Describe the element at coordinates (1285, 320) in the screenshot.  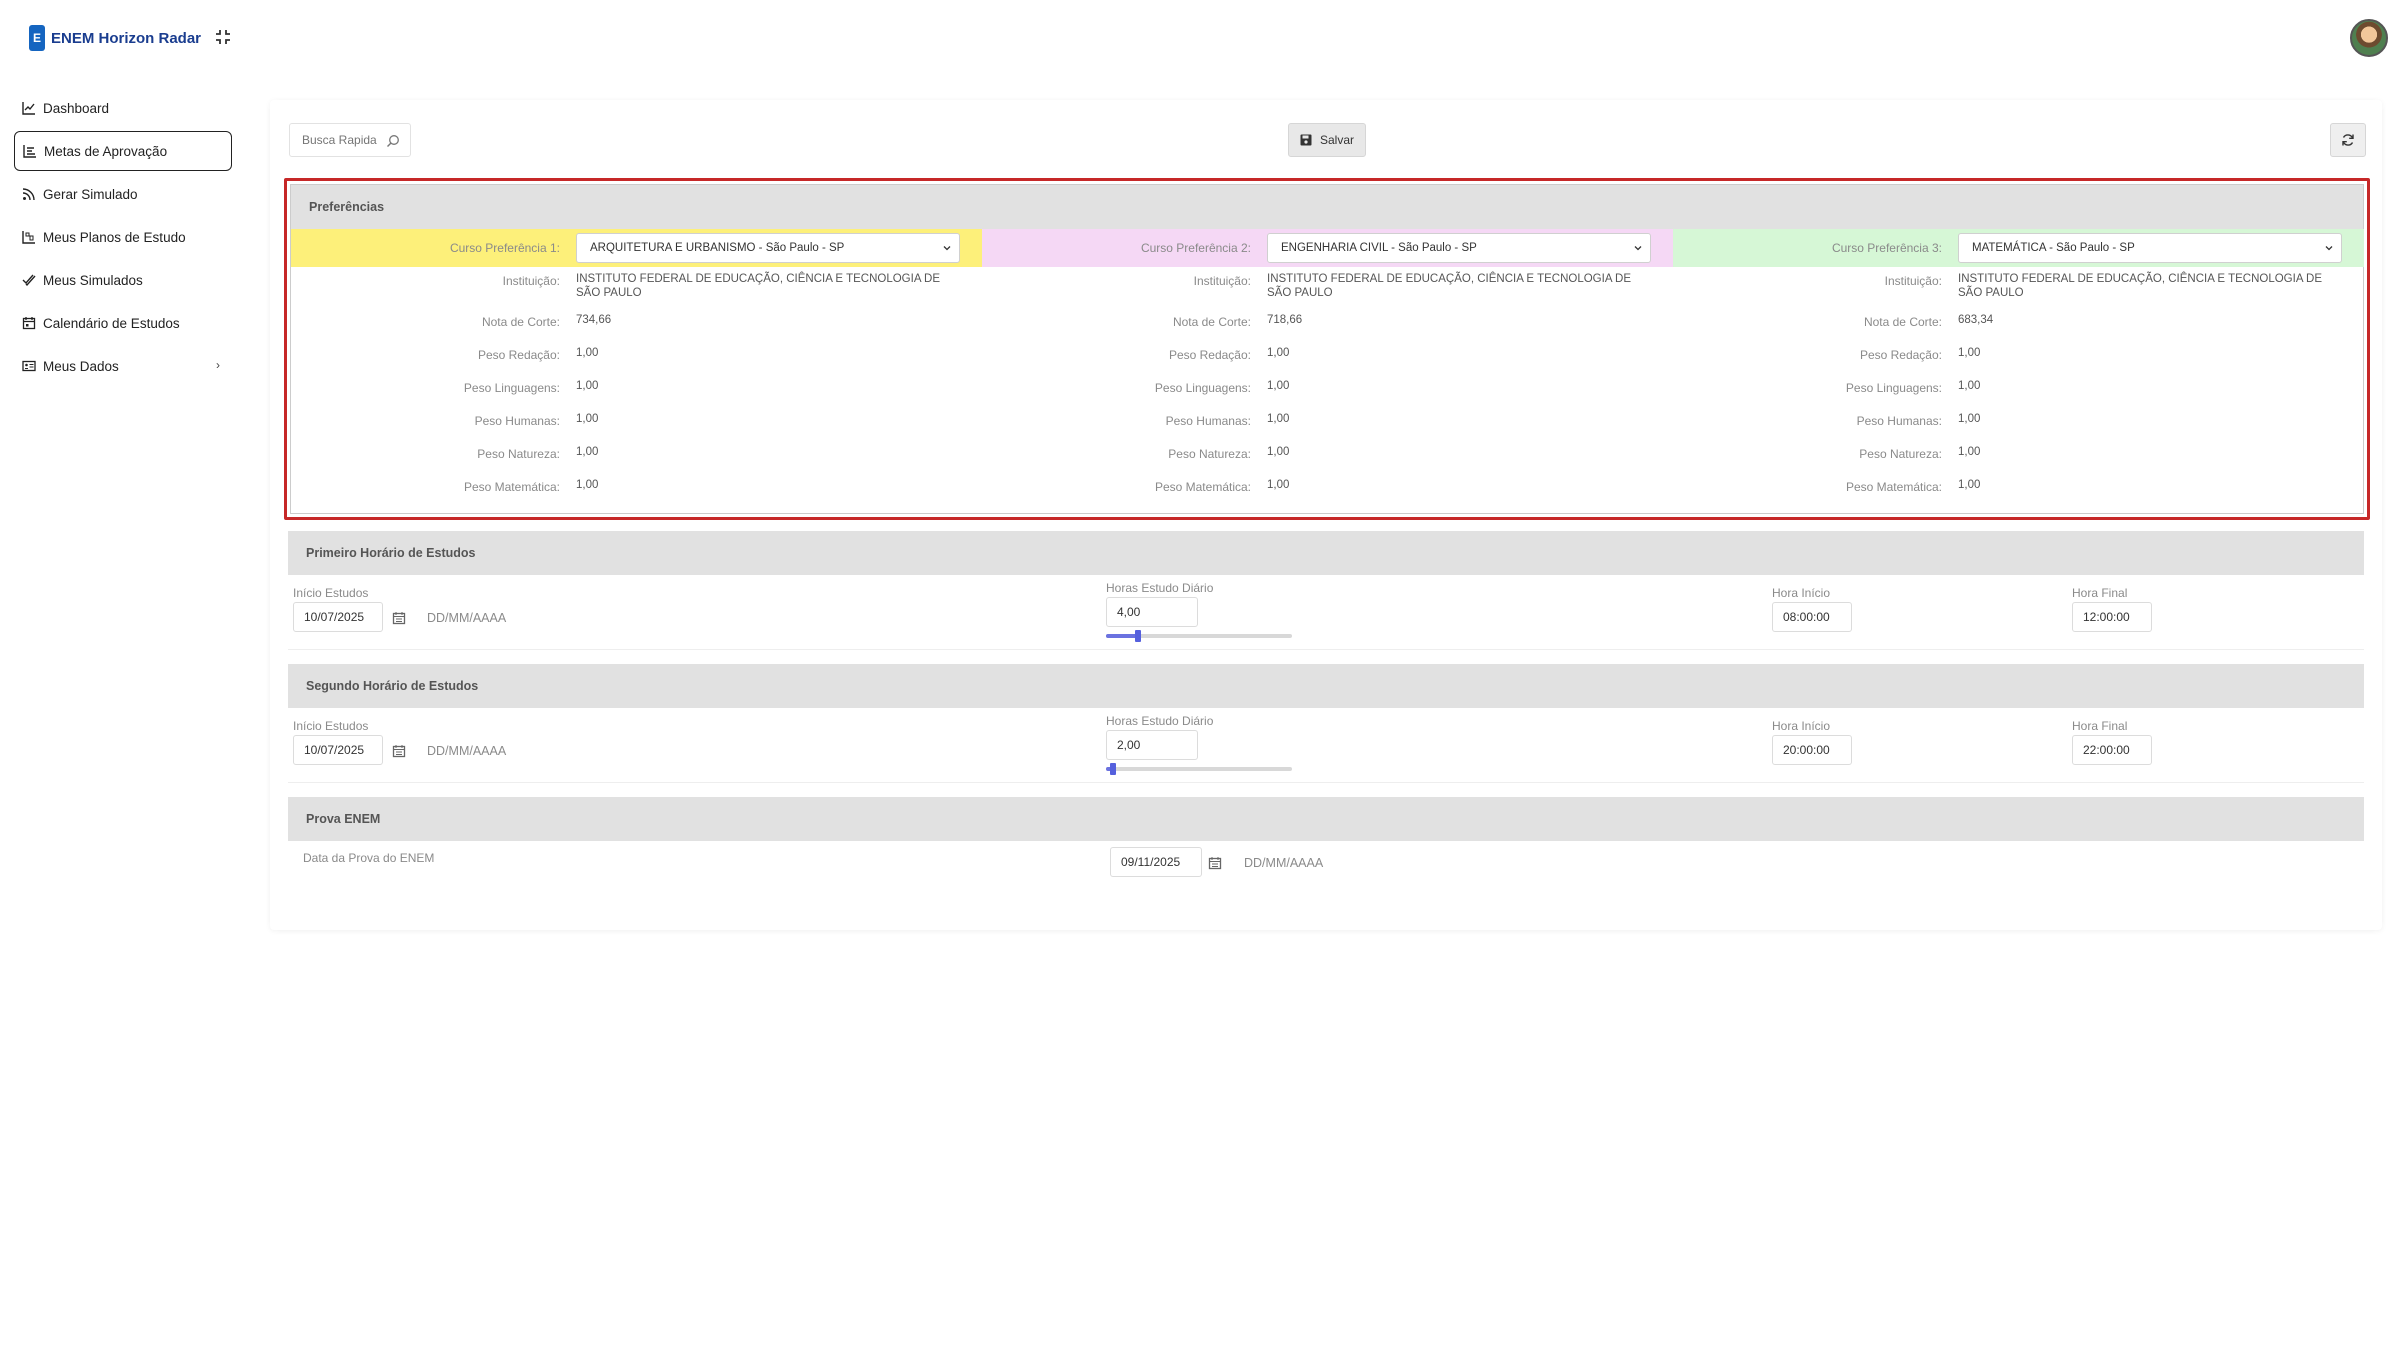
I see `nota-value: 718,66` at that location.